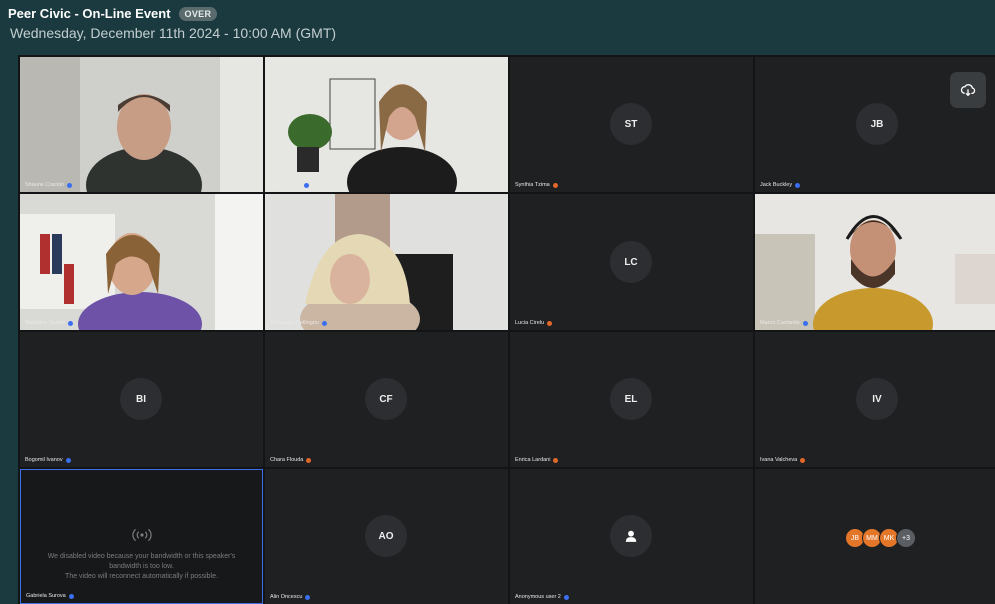 The width and height of the screenshot is (995, 604). I want to click on participant-avatar: BI, so click(141, 399).